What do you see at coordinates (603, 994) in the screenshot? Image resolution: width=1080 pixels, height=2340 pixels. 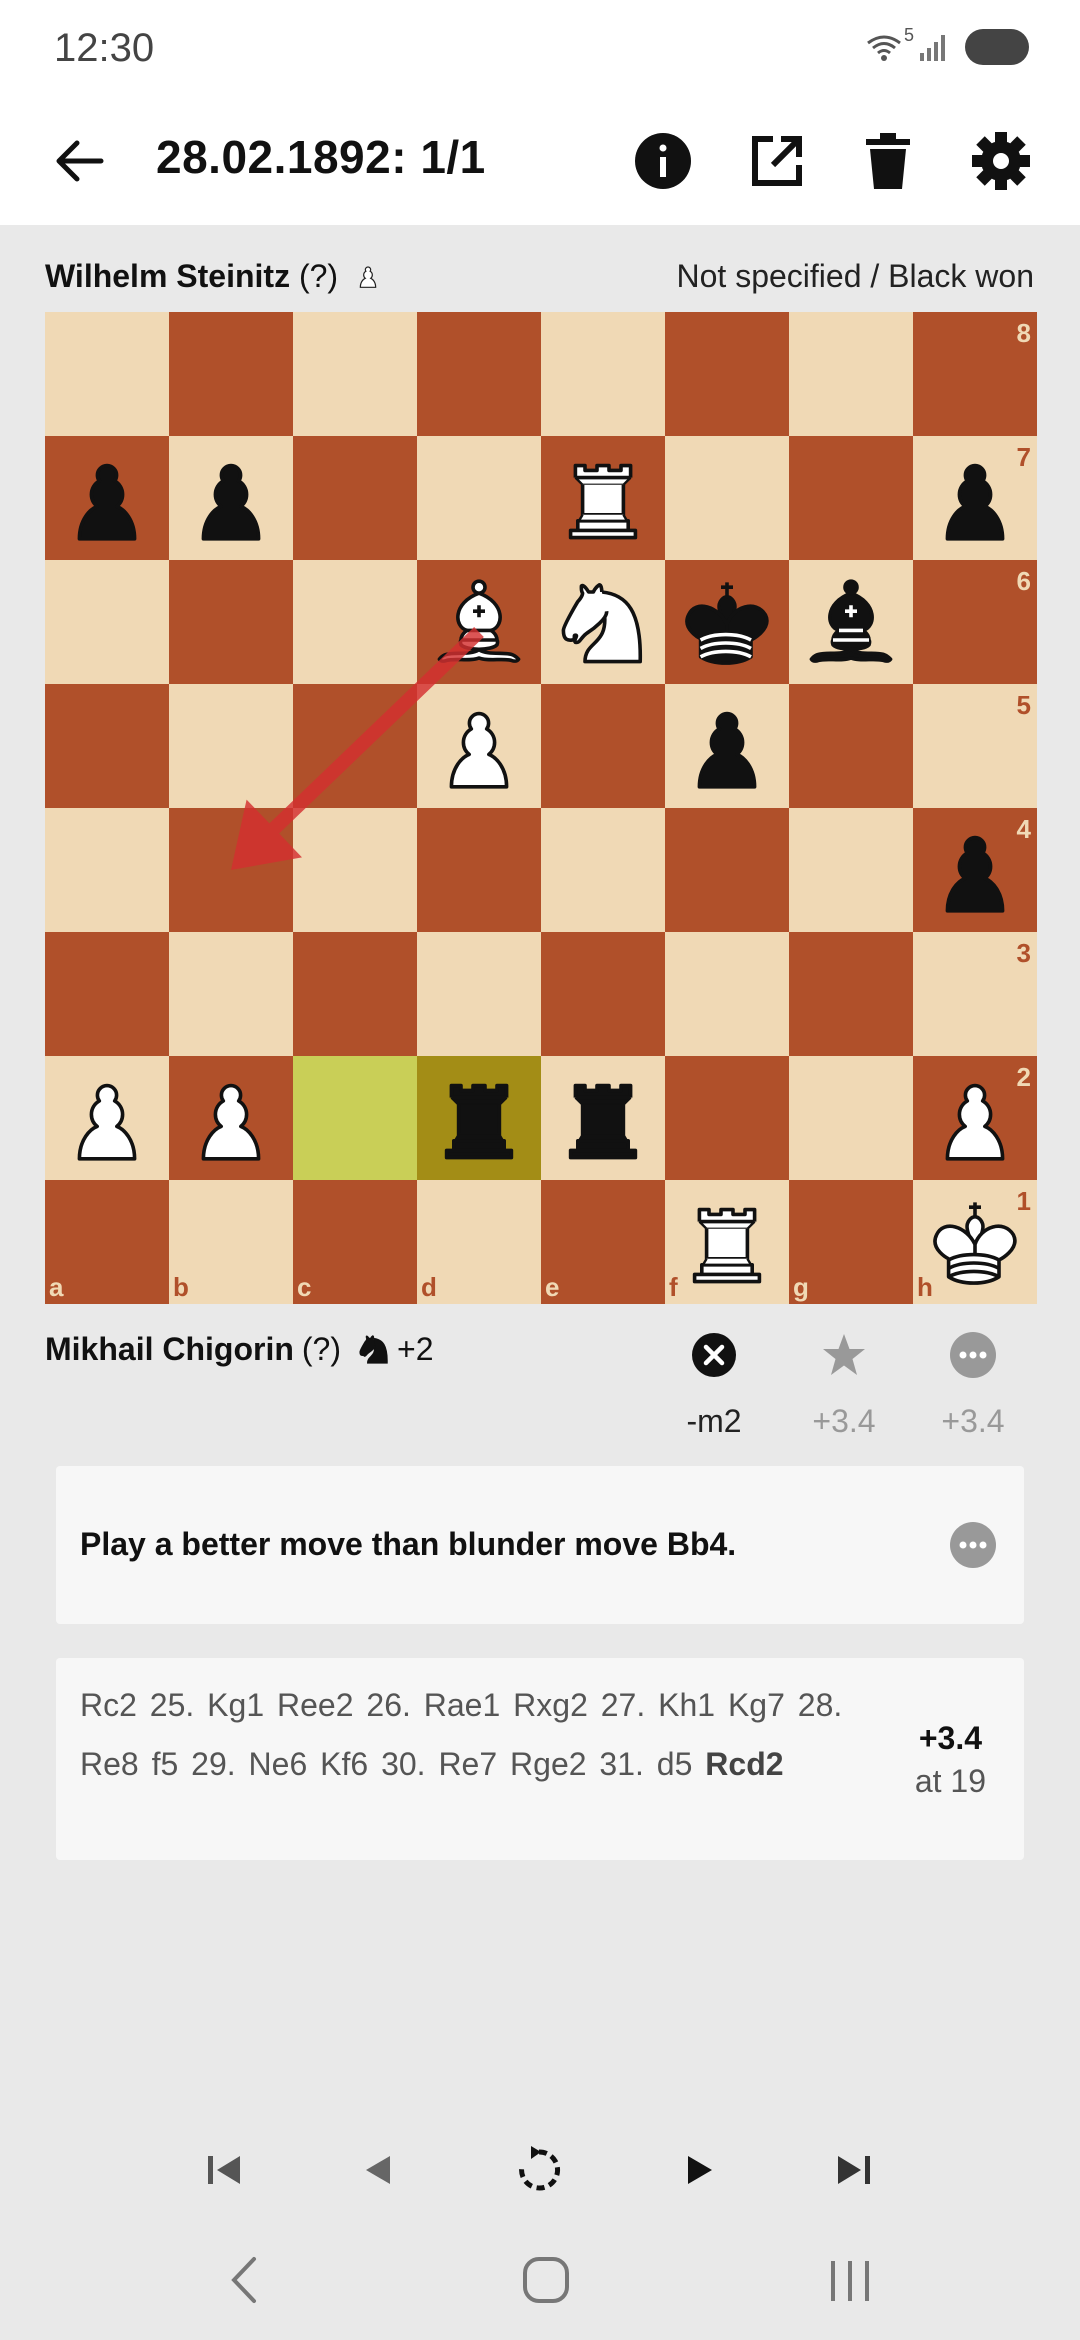 I see `board-square-e3` at bounding box center [603, 994].